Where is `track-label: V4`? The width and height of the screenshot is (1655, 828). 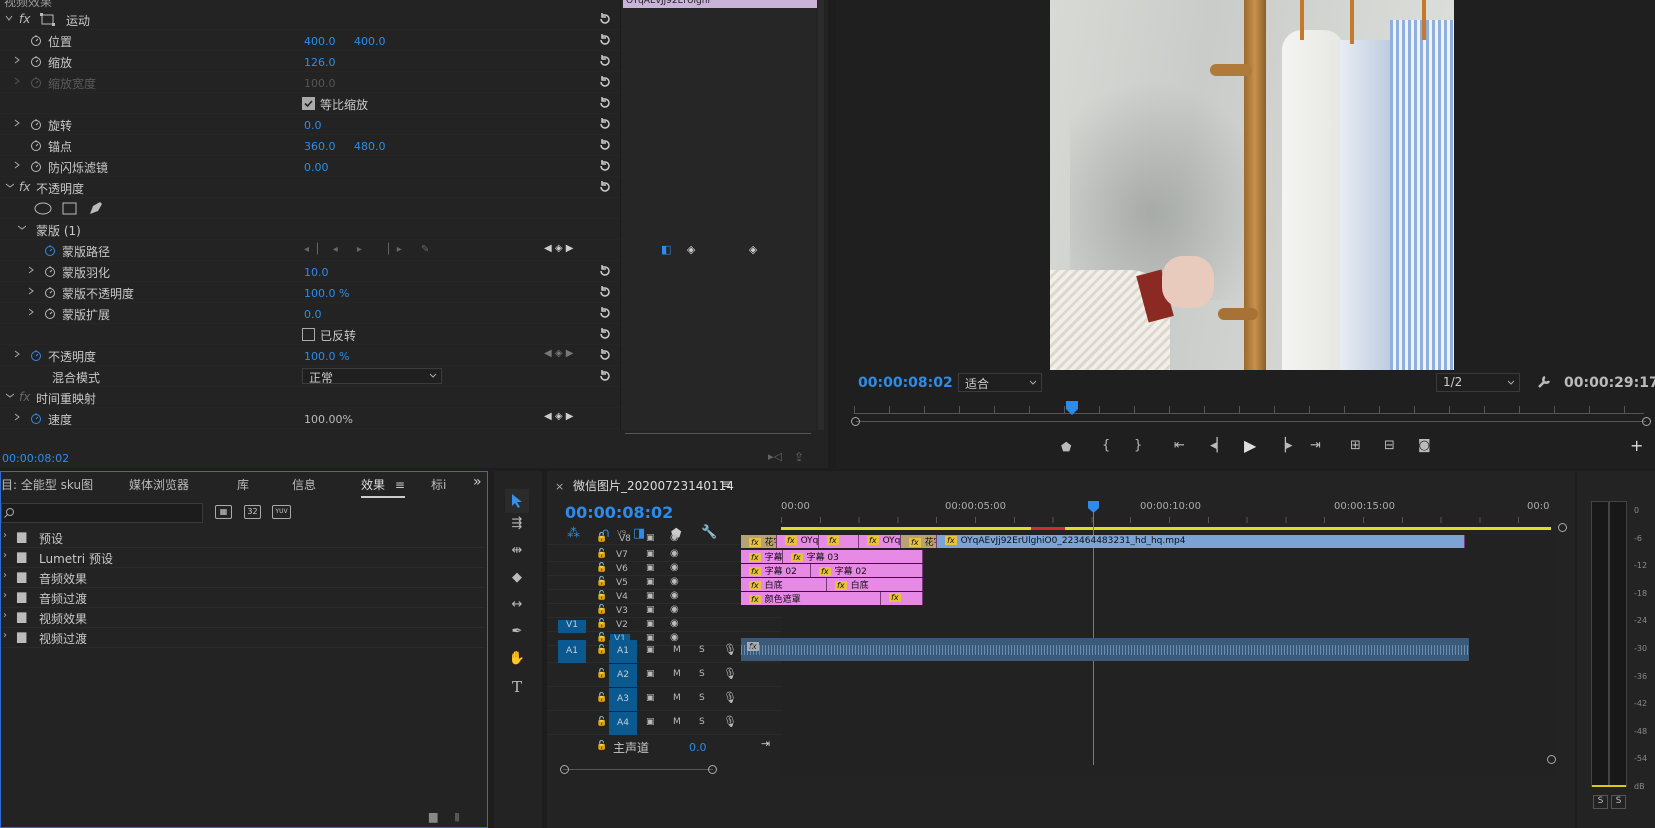 track-label: V4 is located at coordinates (622, 597).